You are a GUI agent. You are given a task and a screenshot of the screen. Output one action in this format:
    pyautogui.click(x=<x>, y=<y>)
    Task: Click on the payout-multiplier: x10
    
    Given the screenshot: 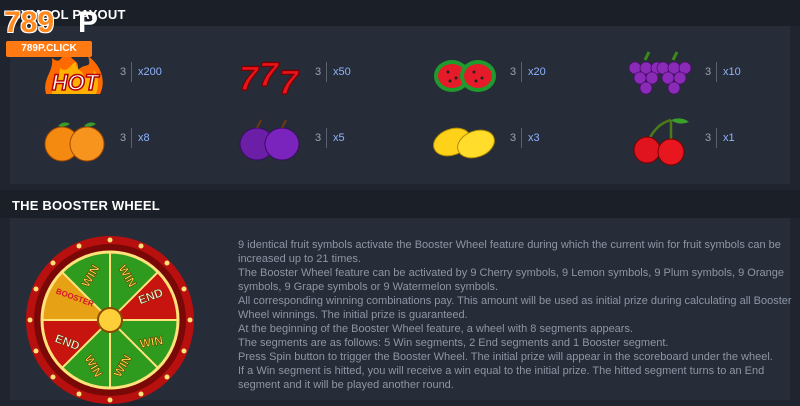 What is the action you would take?
    pyautogui.click(x=732, y=72)
    